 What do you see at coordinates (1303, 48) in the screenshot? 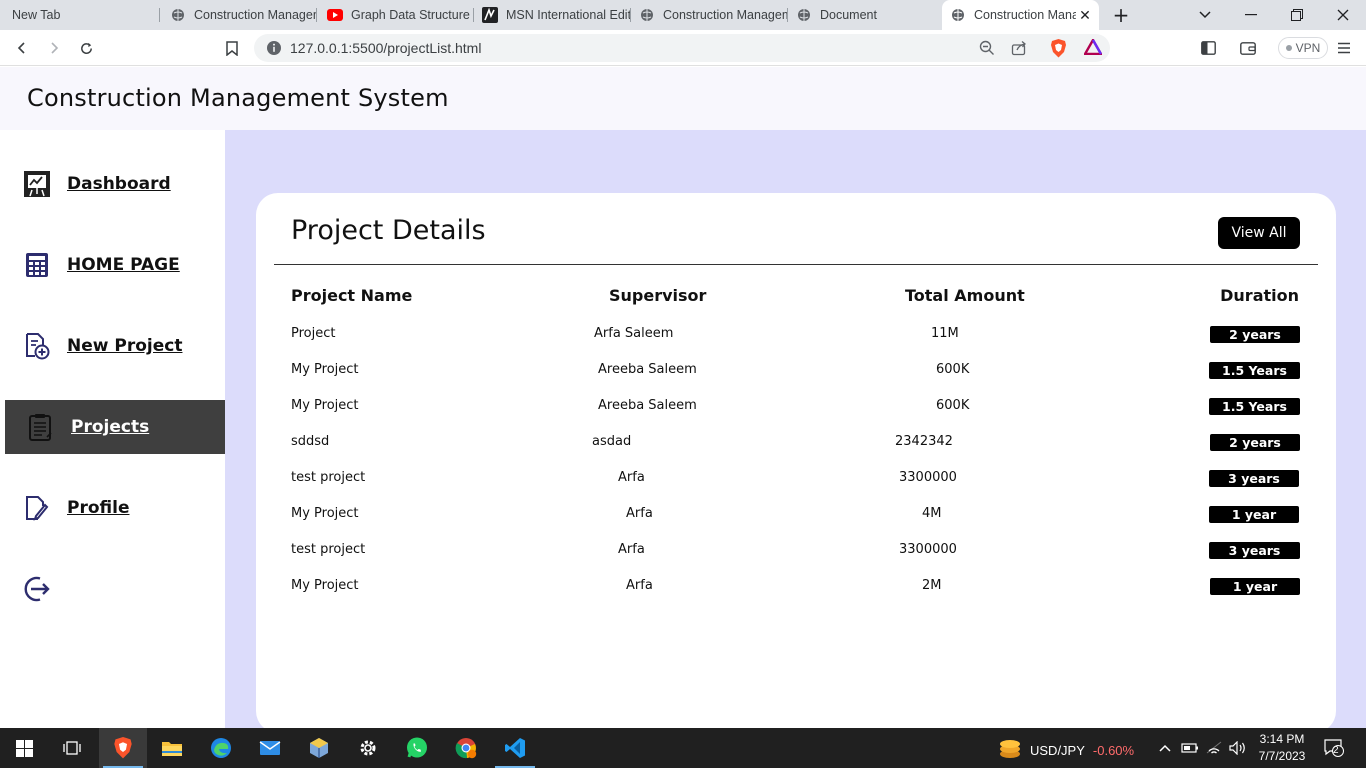
I see `vpn-button: VPN` at bounding box center [1303, 48].